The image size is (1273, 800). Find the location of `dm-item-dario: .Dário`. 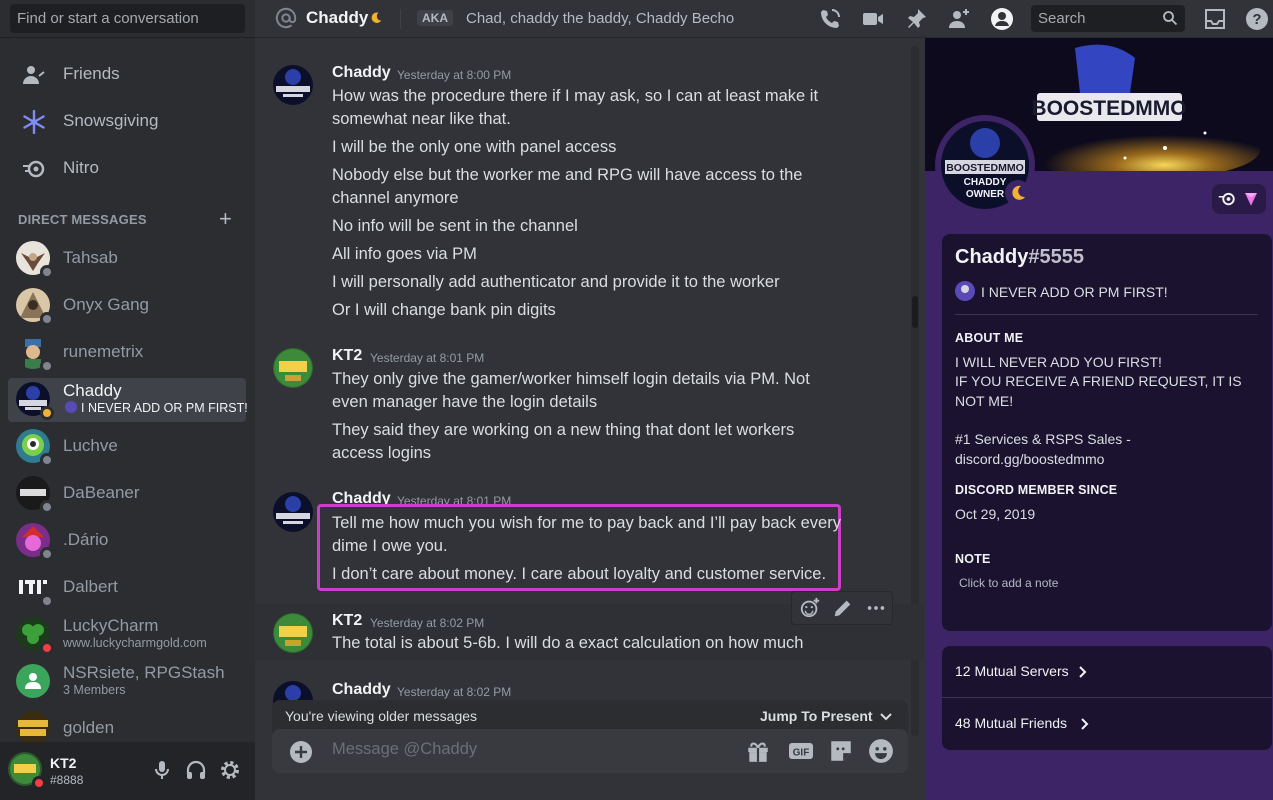

dm-item-dario: .Dário is located at coordinates (127, 541).